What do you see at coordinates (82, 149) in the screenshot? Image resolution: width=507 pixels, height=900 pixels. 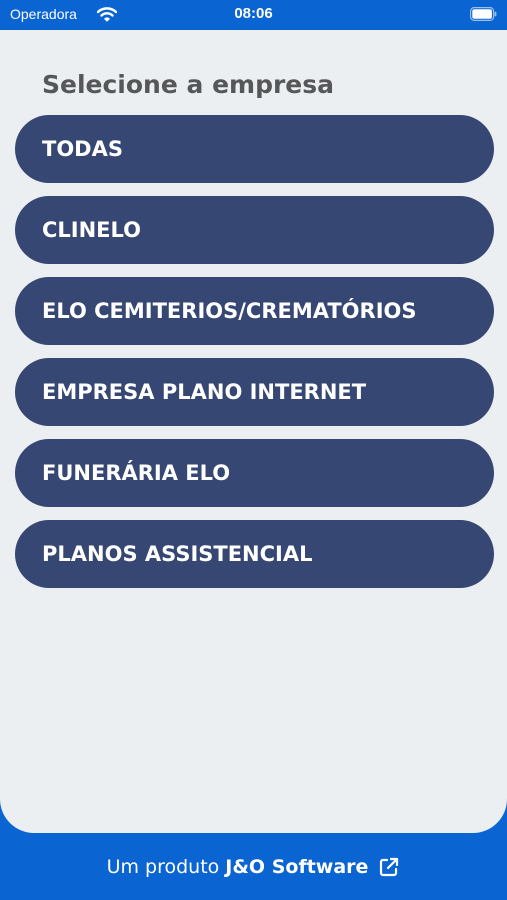 I see `company-option-label: TODAS` at bounding box center [82, 149].